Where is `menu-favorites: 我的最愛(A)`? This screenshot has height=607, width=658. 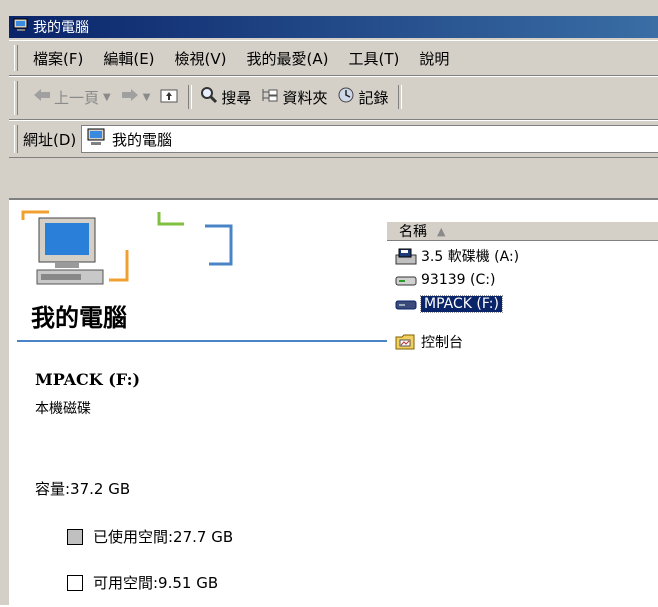
menu-favorites: 我的最愛(A) is located at coordinates (288, 58).